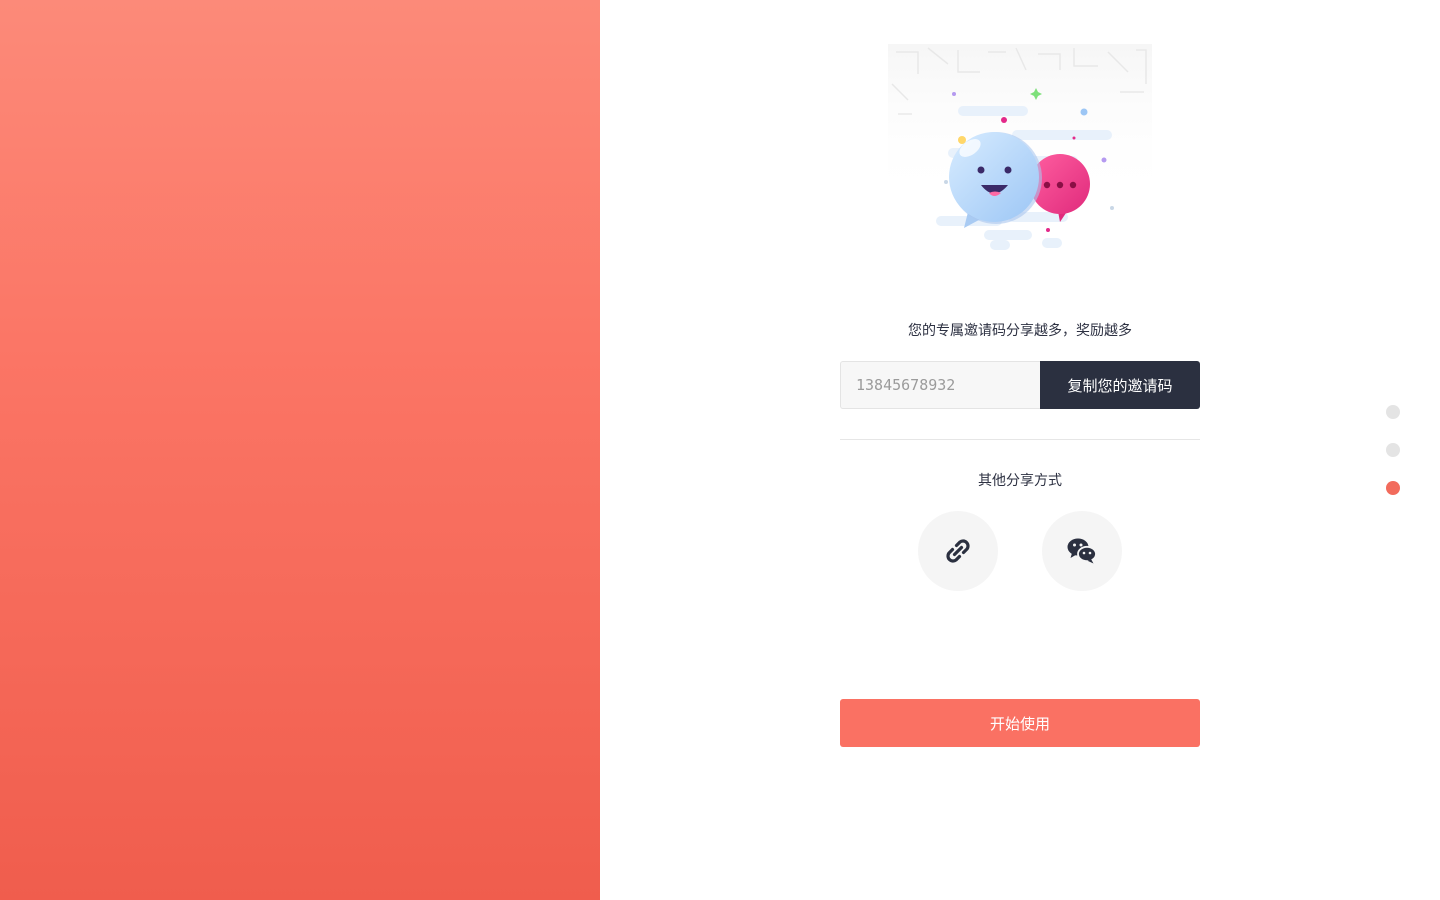 The height and width of the screenshot is (900, 1440). I want to click on wechat-icon, so click(1082, 551).